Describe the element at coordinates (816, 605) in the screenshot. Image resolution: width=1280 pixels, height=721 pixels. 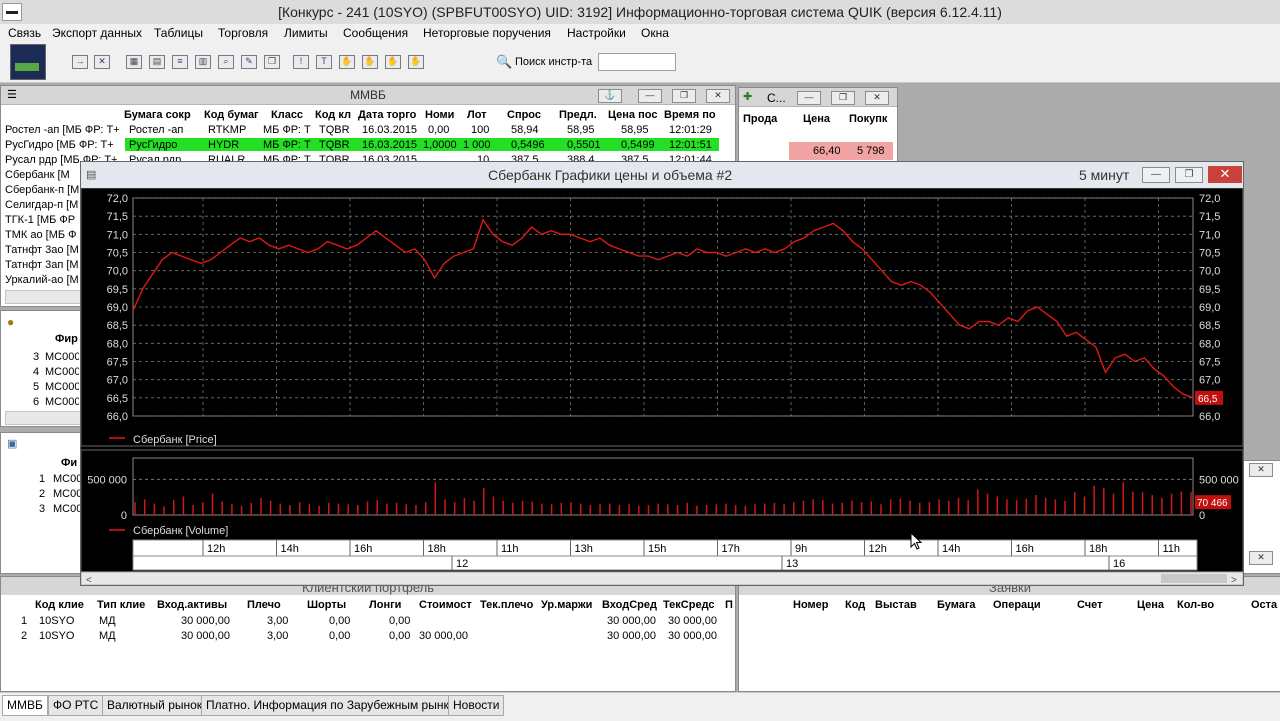
I see `col-header: Номер` at that location.